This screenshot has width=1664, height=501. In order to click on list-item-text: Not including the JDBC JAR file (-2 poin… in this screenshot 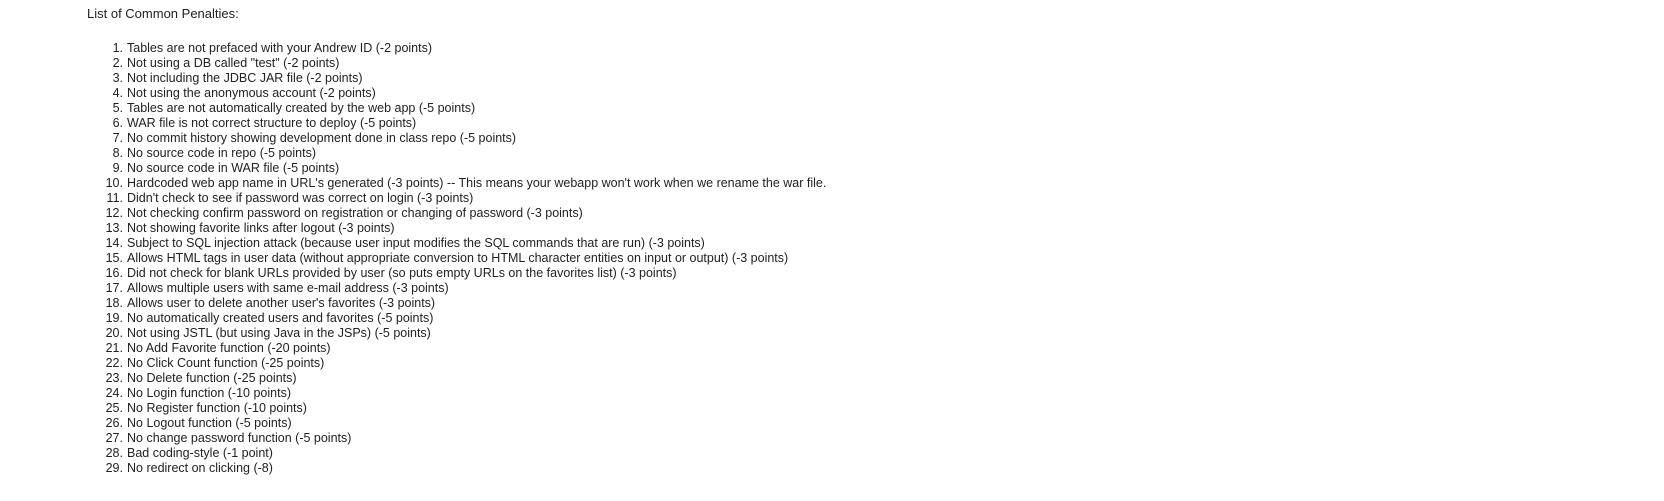, I will do `click(245, 78)`.